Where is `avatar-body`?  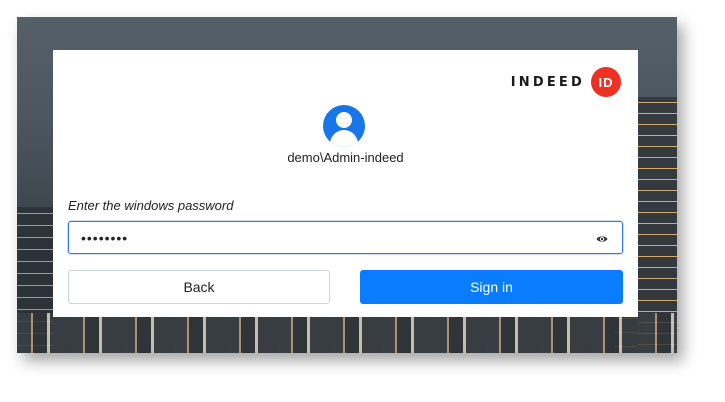
avatar-body is located at coordinates (344, 138).